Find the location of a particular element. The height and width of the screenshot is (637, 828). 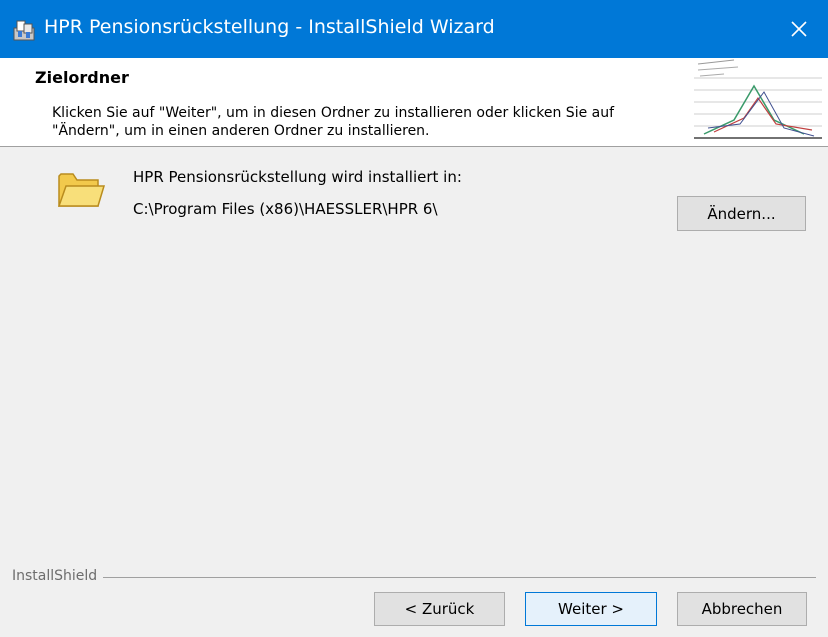

folder-icon is located at coordinates (81, 189).